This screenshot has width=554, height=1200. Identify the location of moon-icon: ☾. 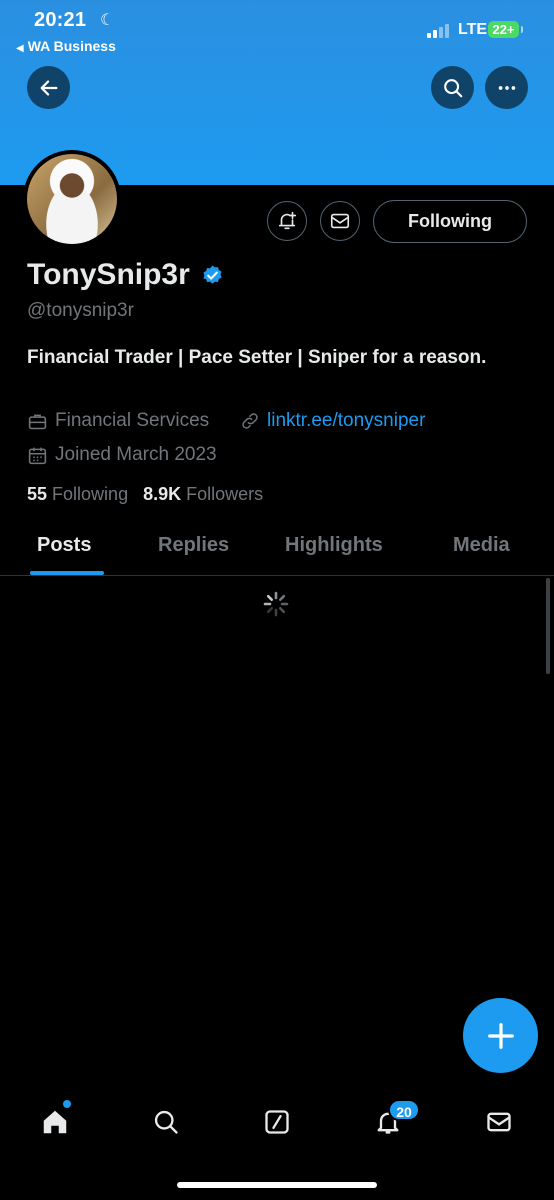
(107, 20).